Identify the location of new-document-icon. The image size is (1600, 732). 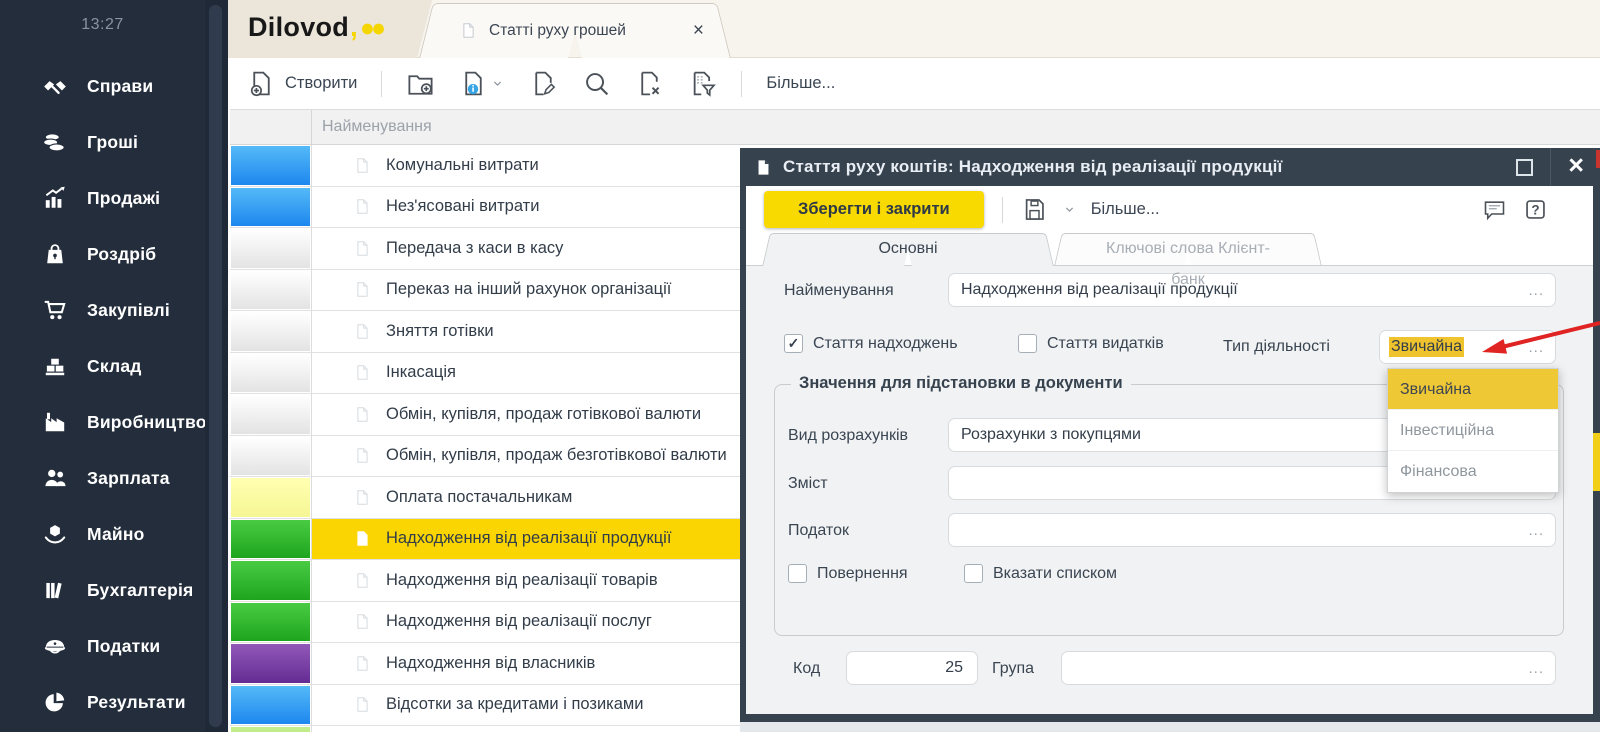
(261, 83).